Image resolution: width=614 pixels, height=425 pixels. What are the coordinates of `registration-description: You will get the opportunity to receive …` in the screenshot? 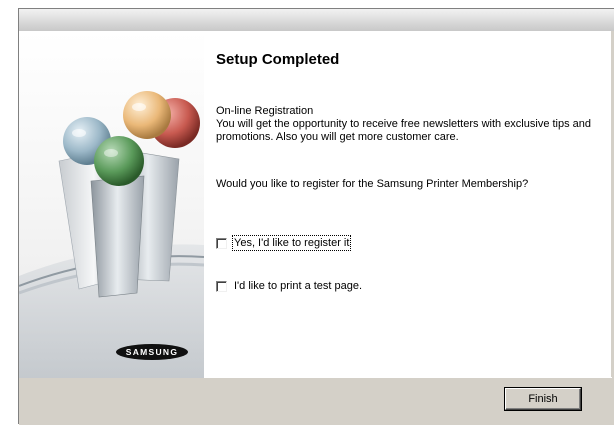 It's located at (404, 130).